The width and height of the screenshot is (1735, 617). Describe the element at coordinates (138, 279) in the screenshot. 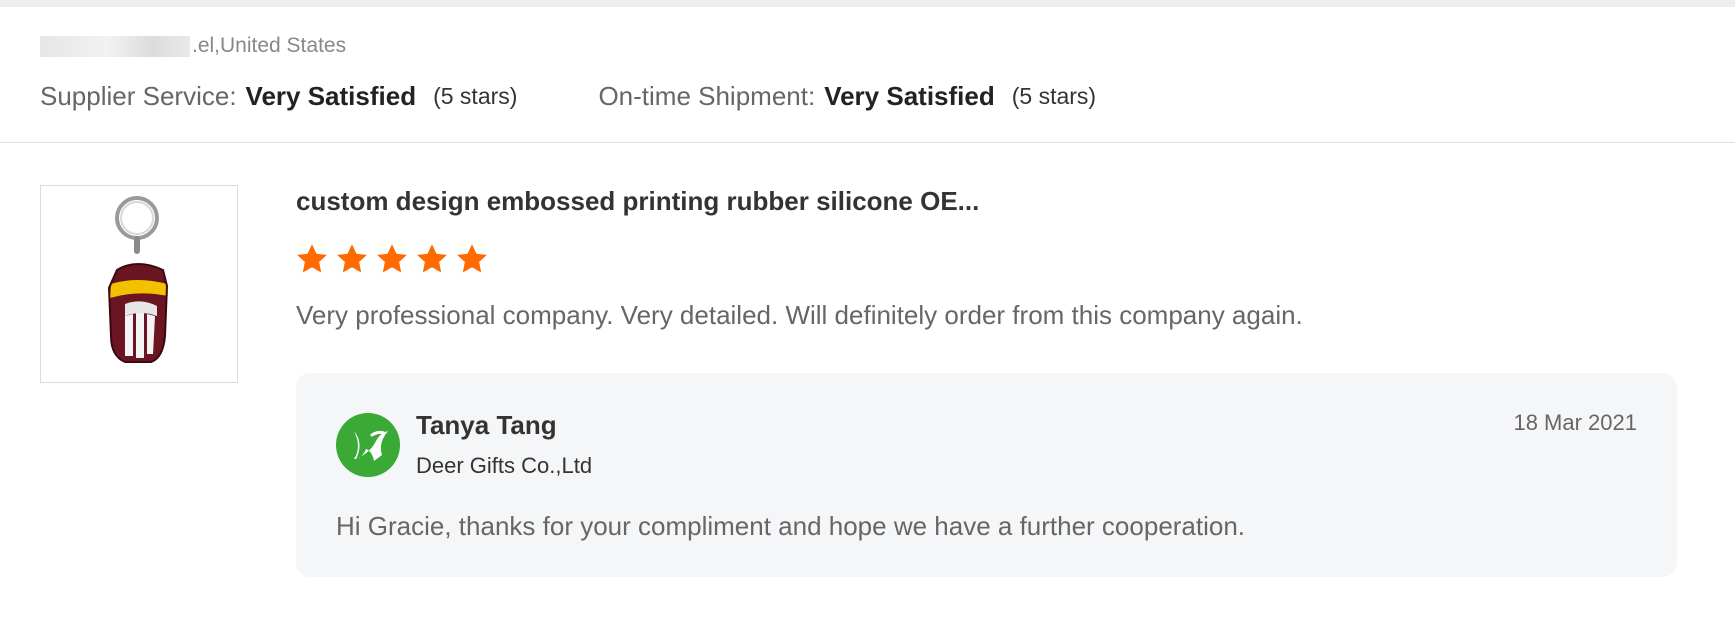

I see `keychain-glove-image` at that location.